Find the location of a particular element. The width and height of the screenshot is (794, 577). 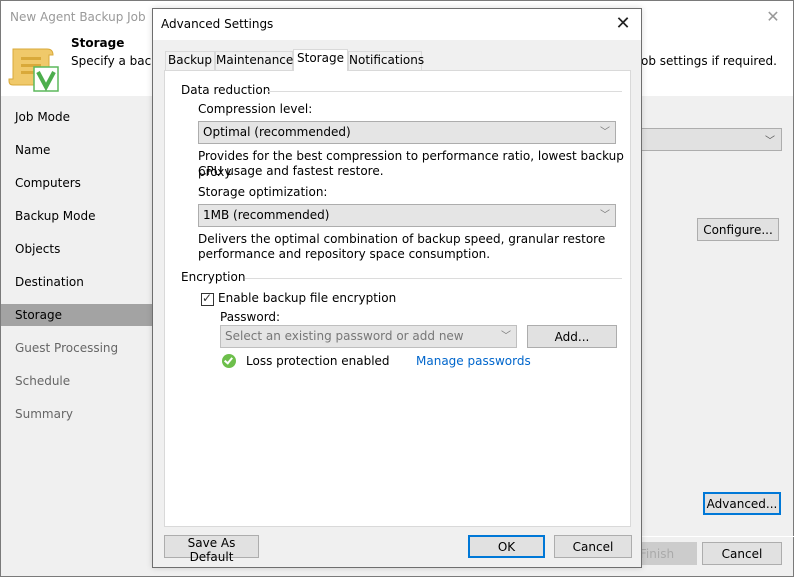

manage-passwords-link: Manage passwords is located at coordinates (473, 361).